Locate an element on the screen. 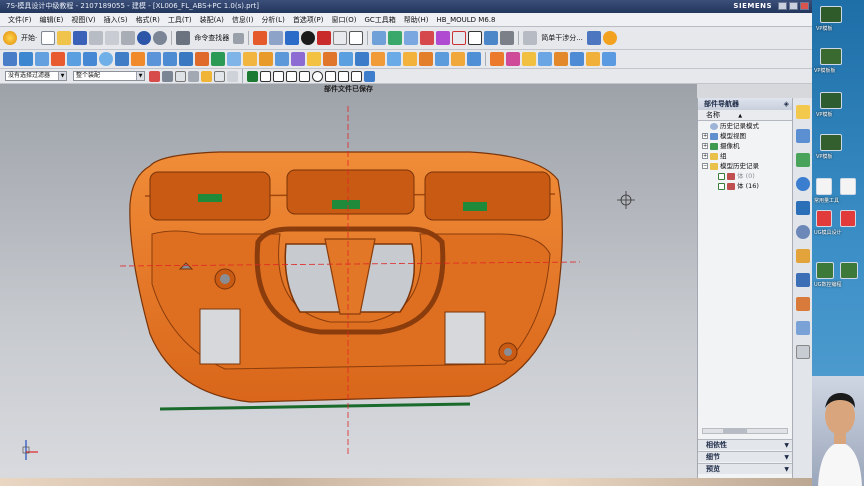 The image size is (864, 486). section-dependencies: 相依性 ▼ is located at coordinates (745, 444).